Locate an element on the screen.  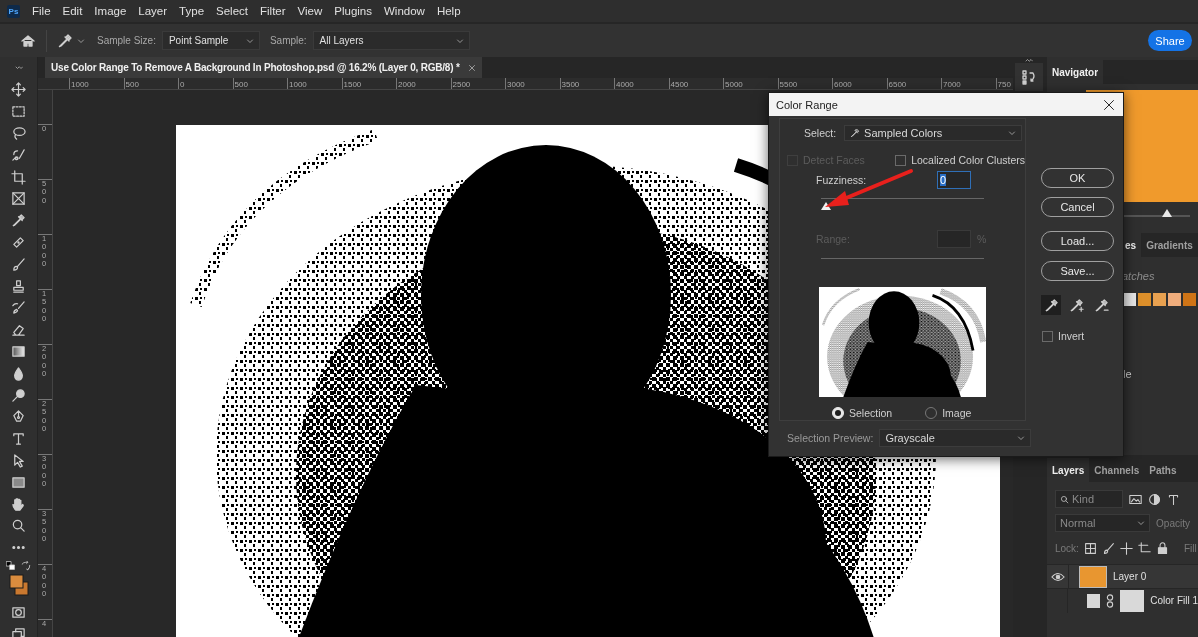
marquee-tool-icon is located at coordinates (18, 112).